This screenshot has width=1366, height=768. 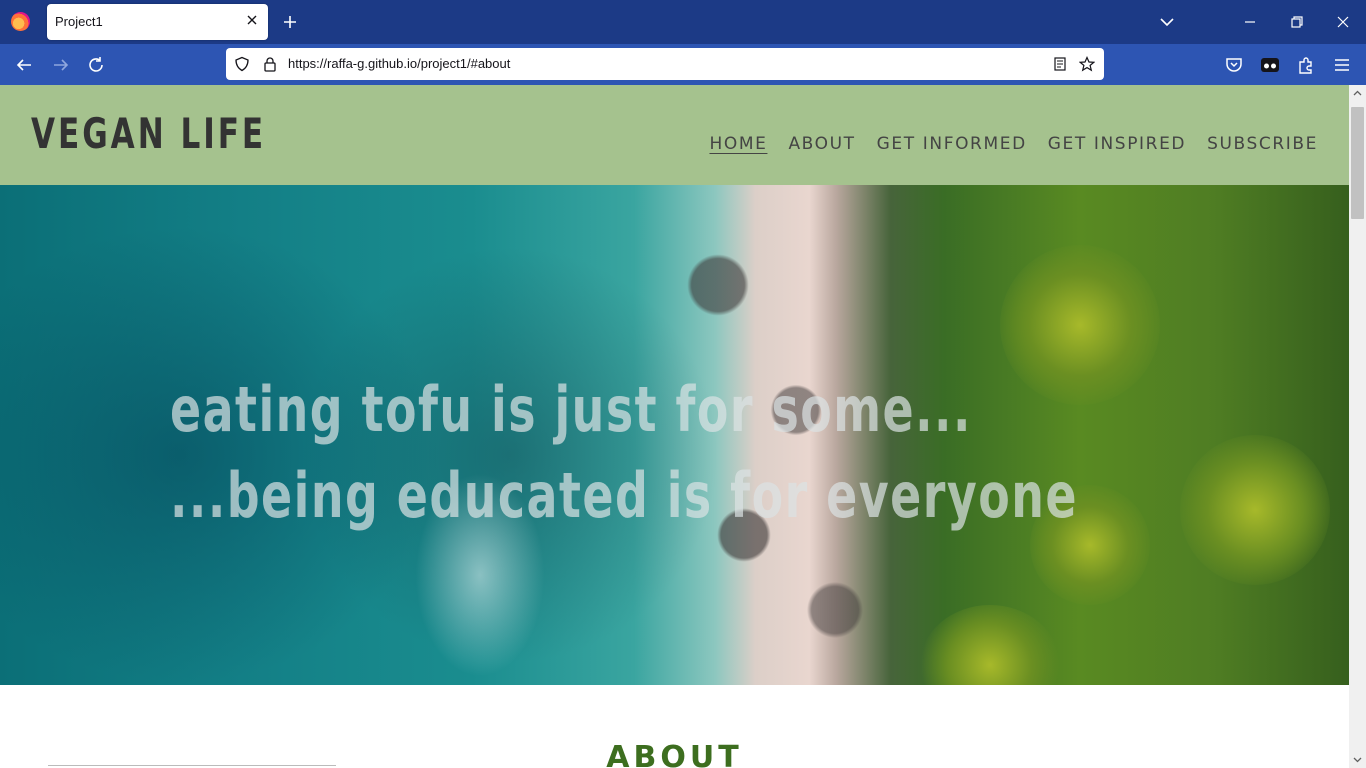 What do you see at coordinates (1117, 144) in the screenshot?
I see `nav-link-get-inspired: GET INSPIRED` at bounding box center [1117, 144].